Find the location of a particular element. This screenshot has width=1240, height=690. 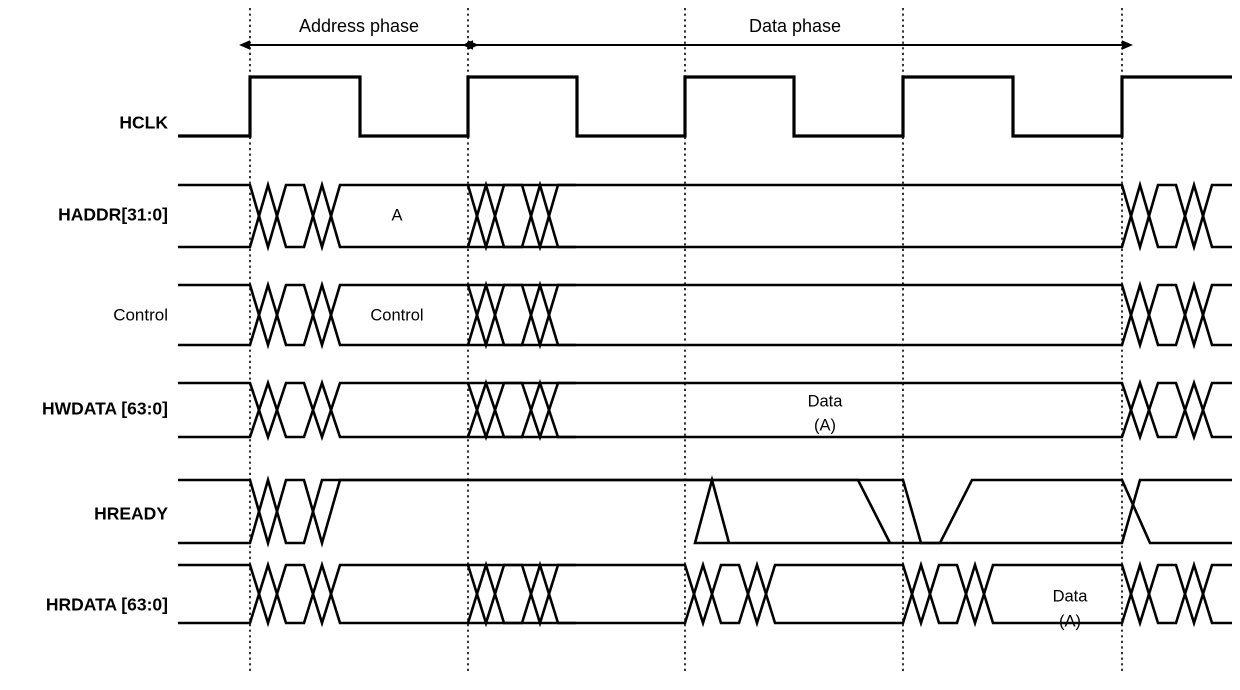

signal-row-hready: HREADY is located at coordinates (663, 511).